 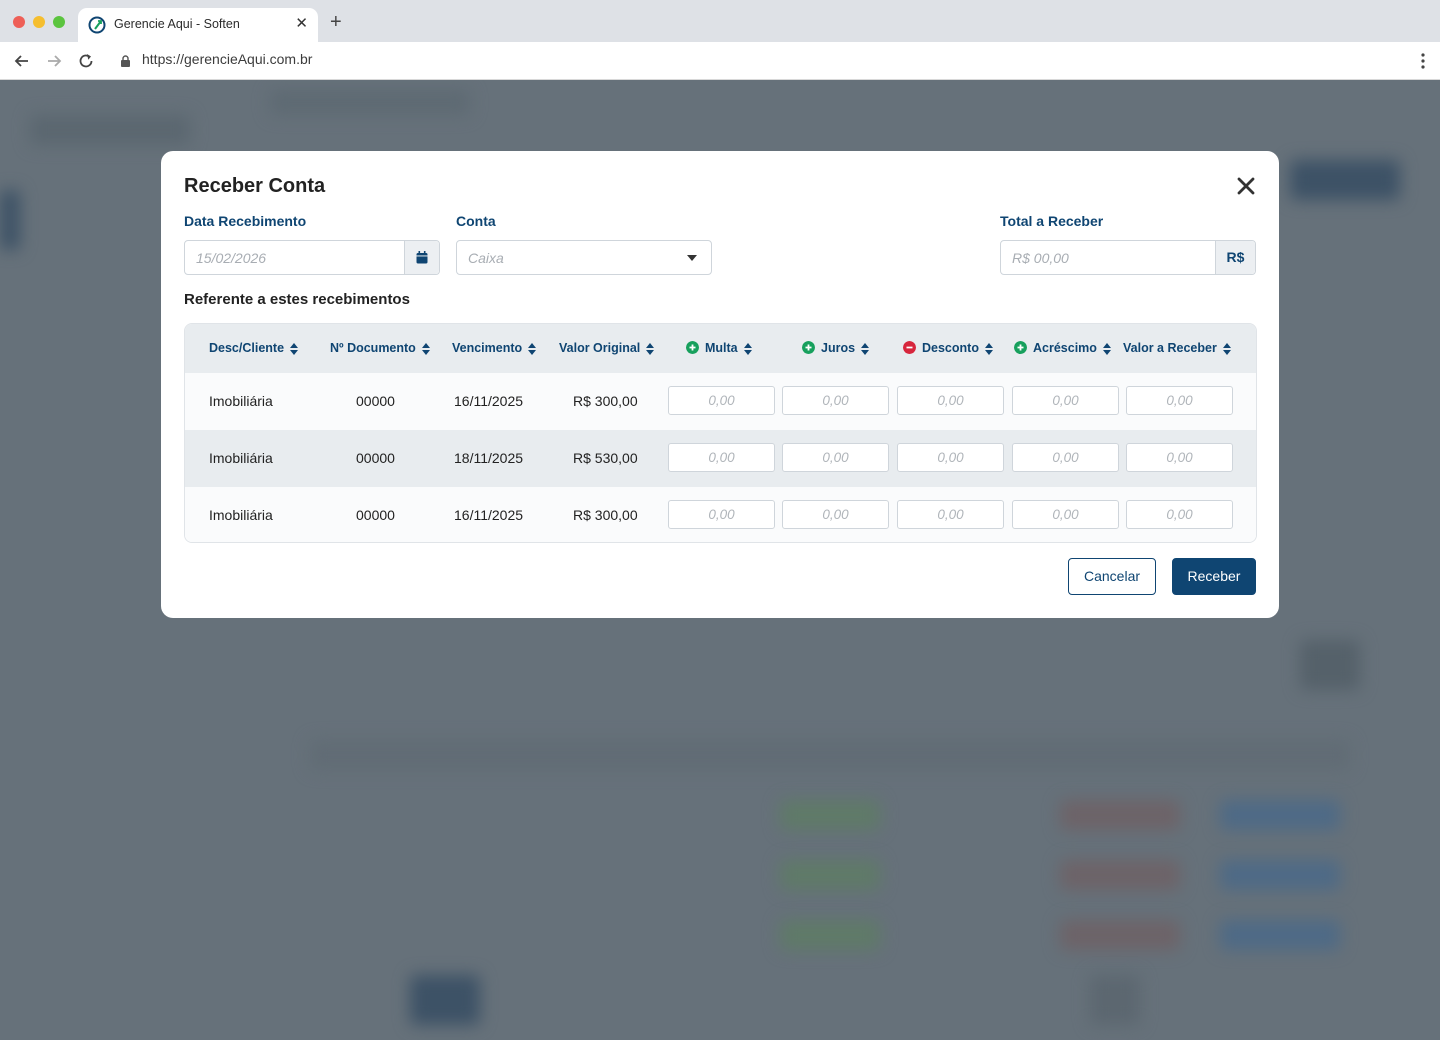 I want to click on header-label: Valor Original, so click(x=600, y=348).